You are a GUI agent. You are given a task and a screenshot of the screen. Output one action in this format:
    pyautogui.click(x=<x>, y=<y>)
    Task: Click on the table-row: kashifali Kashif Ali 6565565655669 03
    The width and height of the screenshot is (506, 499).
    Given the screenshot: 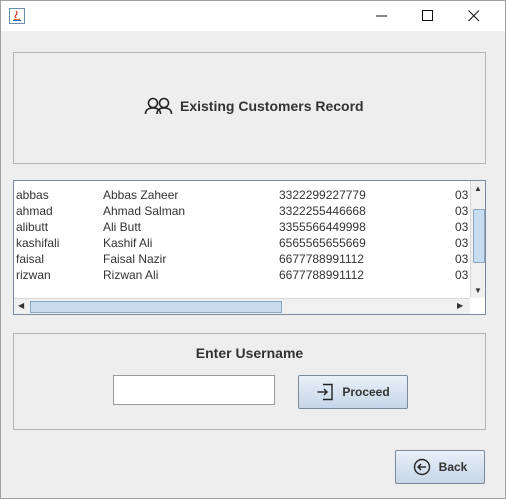 What is the action you would take?
    pyautogui.click(x=241, y=243)
    